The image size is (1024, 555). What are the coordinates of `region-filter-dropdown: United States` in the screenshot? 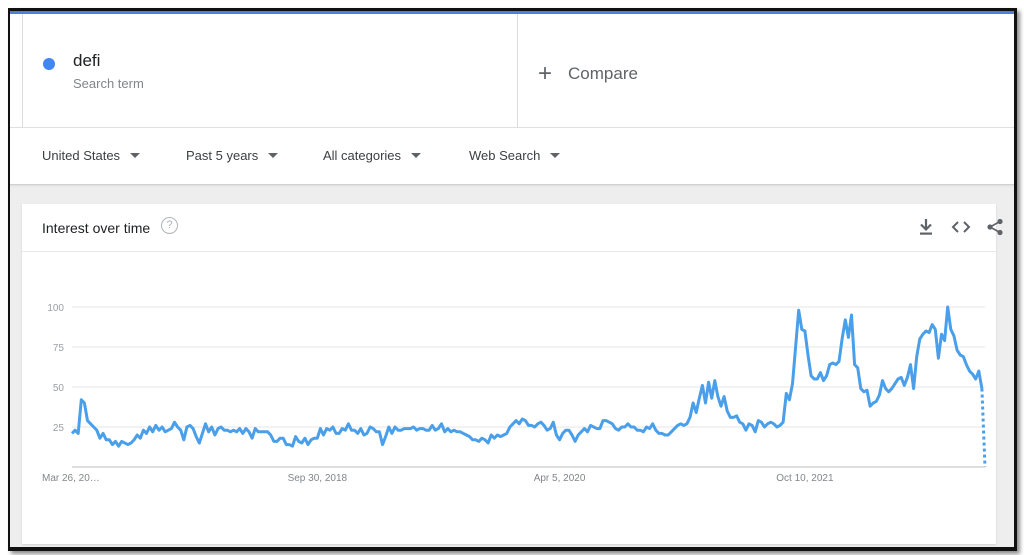 It's located at (91, 155).